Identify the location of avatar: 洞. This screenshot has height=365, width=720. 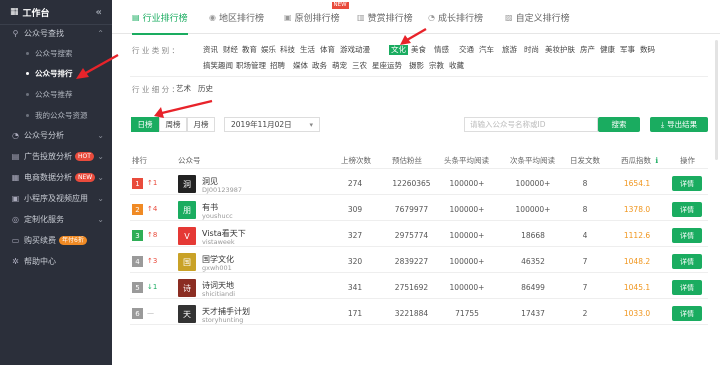
(187, 184).